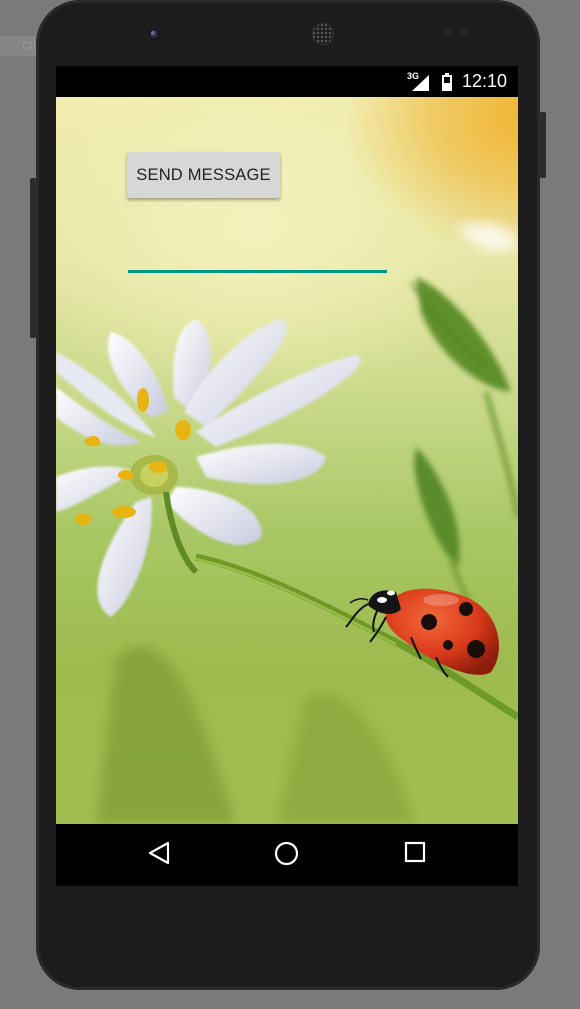 The image size is (580, 1009). Describe the element at coordinates (447, 82) in the screenshot. I see `battery-icon` at that location.